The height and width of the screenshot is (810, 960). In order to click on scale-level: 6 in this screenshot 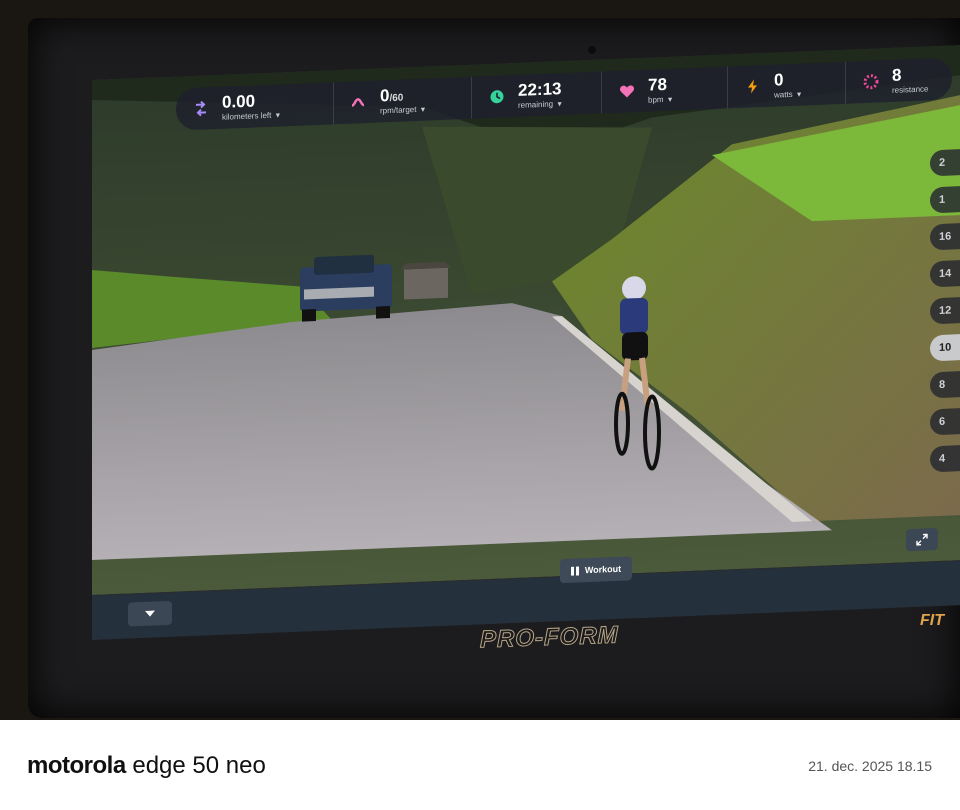, I will do `click(945, 421)`.